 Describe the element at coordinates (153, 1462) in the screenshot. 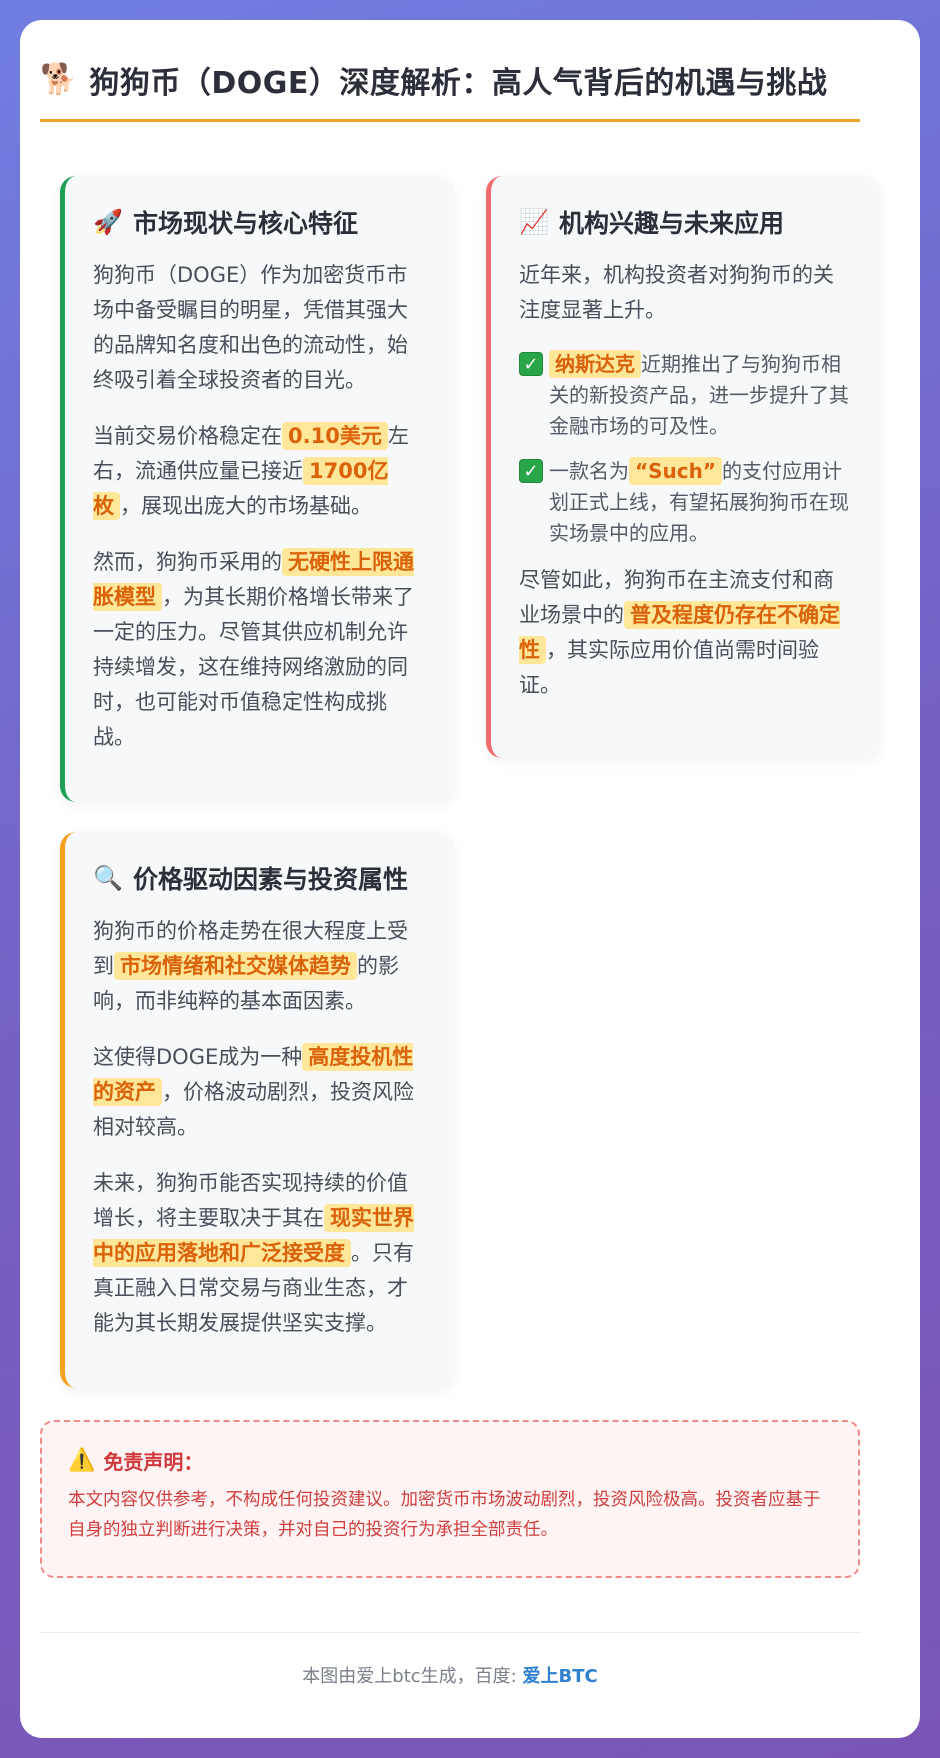

I see `disclaimer-title: 免责声明：` at that location.